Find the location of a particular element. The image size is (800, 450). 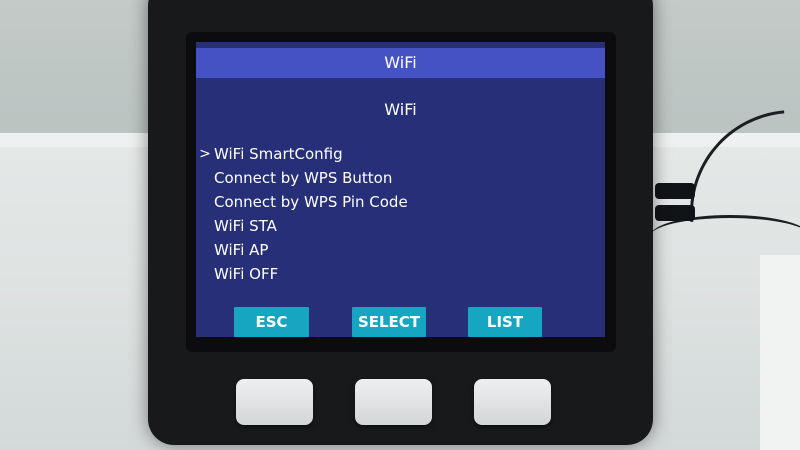

menu-item-label: Connect by WPS Button is located at coordinates (303, 178).